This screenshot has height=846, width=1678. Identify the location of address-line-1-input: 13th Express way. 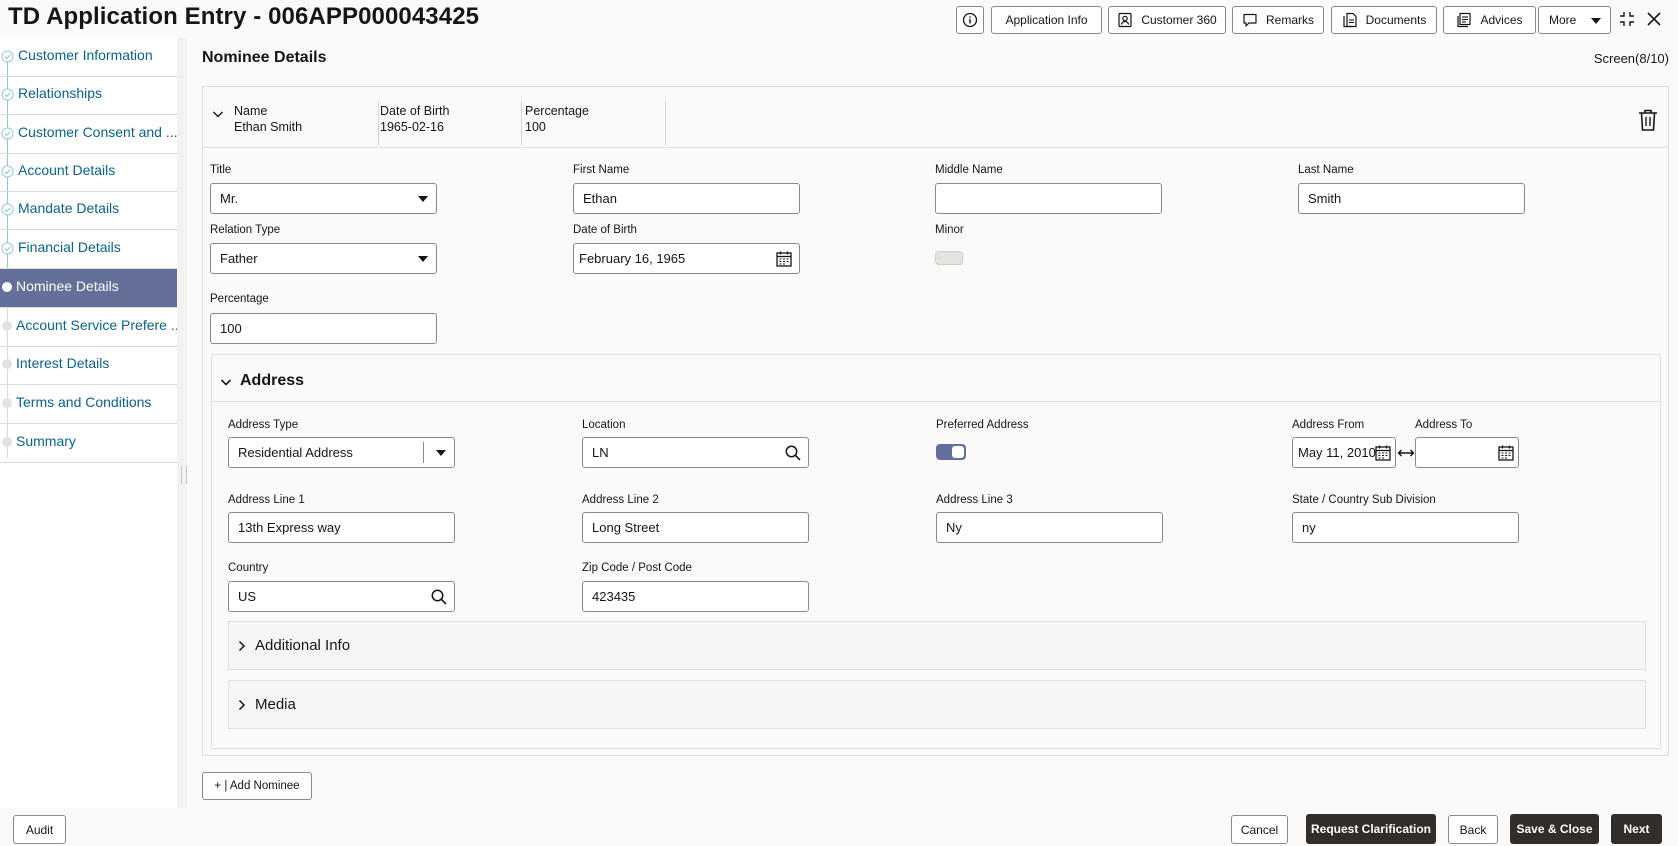
(341, 527).